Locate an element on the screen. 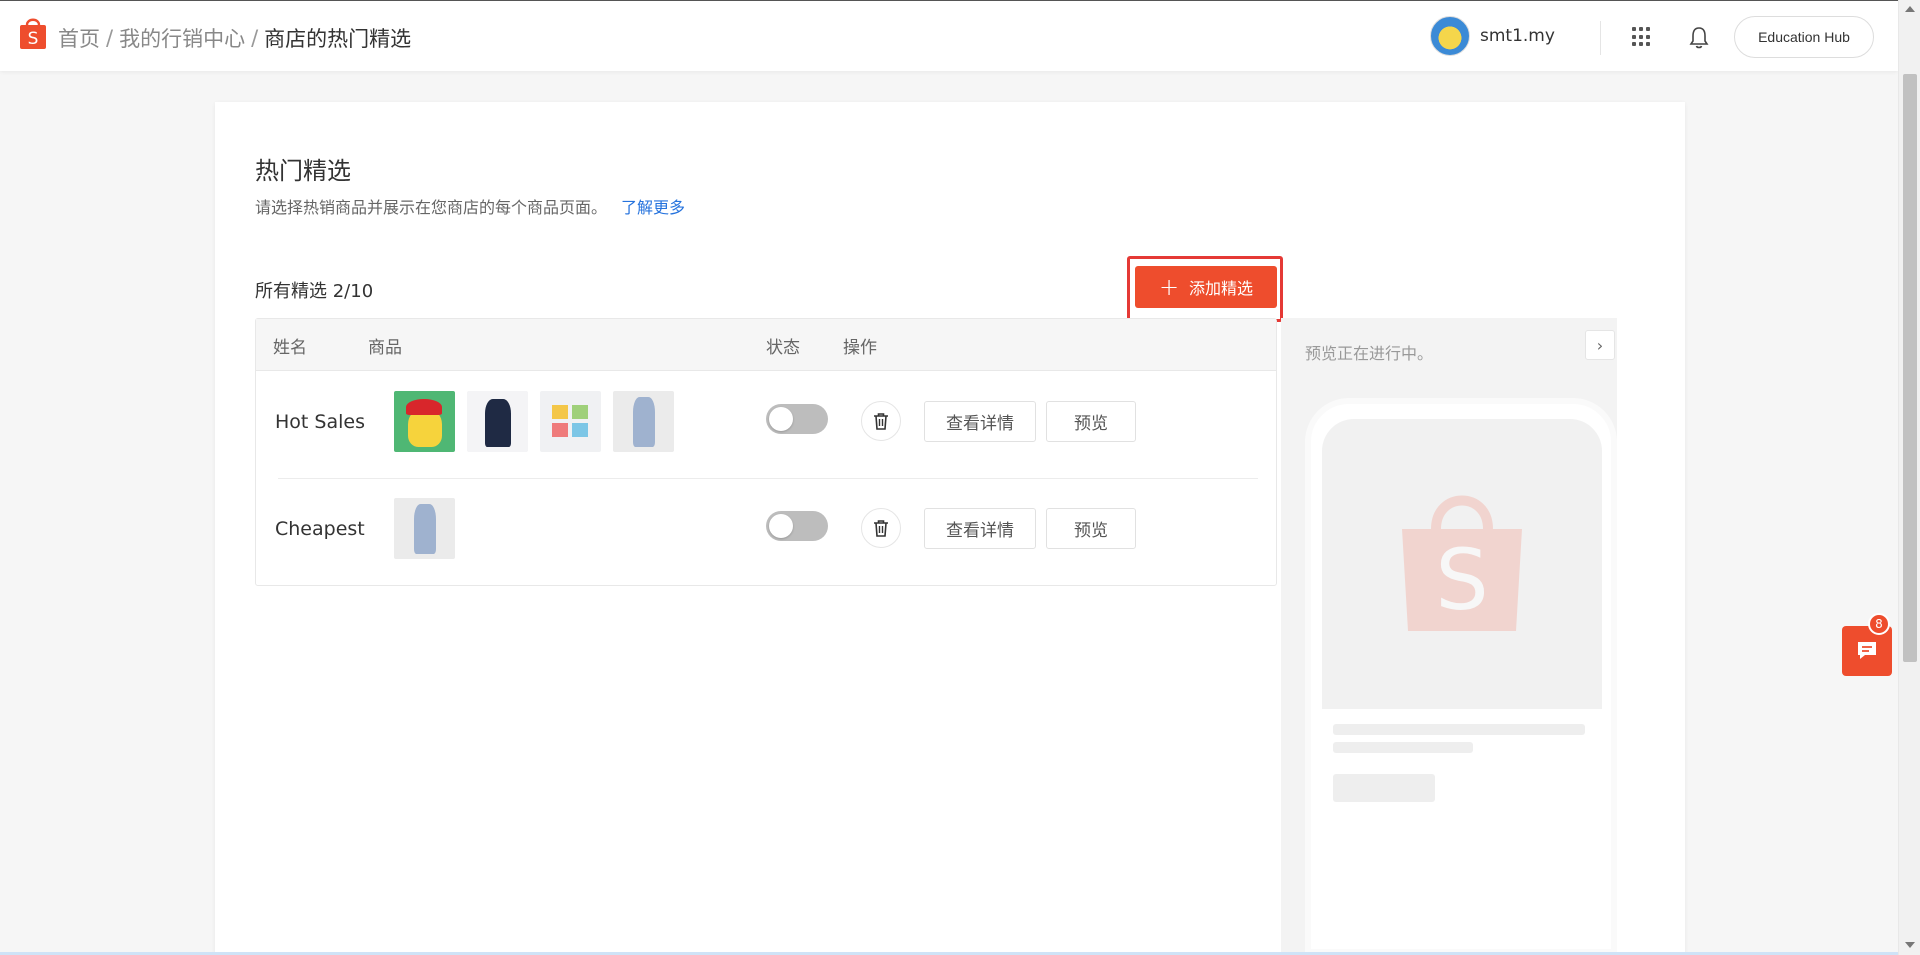  scrollbar is located at coordinates (1909, 477).